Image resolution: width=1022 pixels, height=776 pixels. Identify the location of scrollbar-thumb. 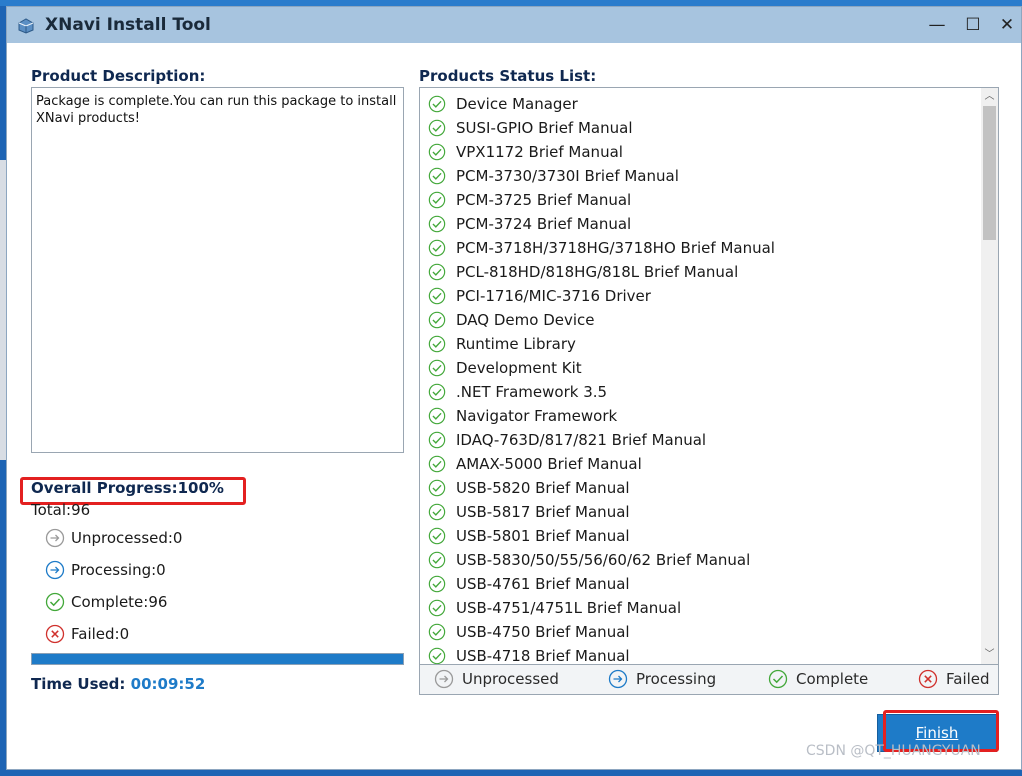
(989, 173).